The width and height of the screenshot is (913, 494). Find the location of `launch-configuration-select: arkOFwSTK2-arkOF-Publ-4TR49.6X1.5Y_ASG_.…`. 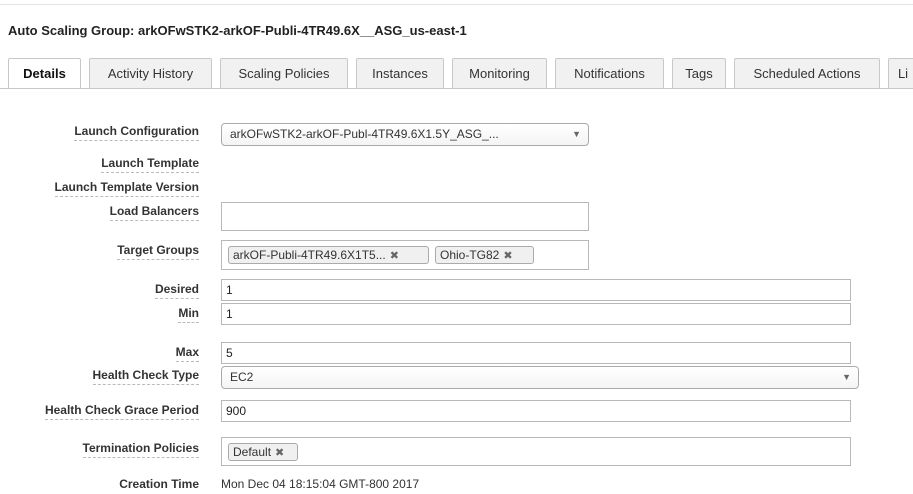

launch-configuration-select: arkOFwSTK2-arkOF-Publ-4TR49.6X1.5Y_ASG_.… is located at coordinates (405, 134).